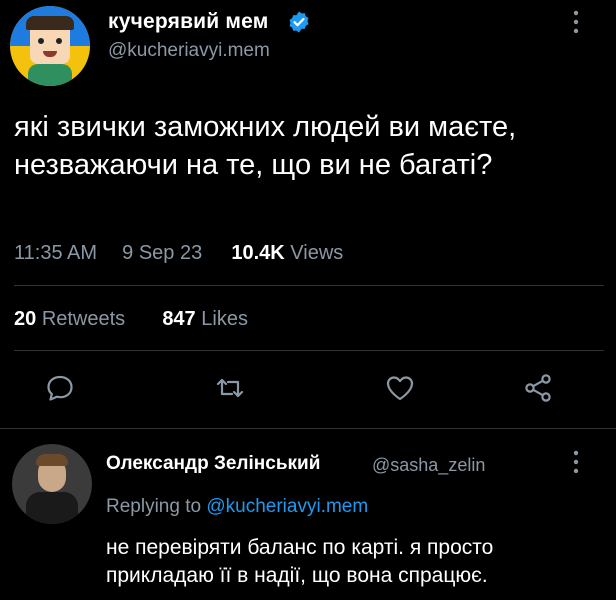 The height and width of the screenshot is (600, 616). What do you see at coordinates (428, 465) in the screenshot?
I see `reply-author-handle: @sasha_zelin` at bounding box center [428, 465].